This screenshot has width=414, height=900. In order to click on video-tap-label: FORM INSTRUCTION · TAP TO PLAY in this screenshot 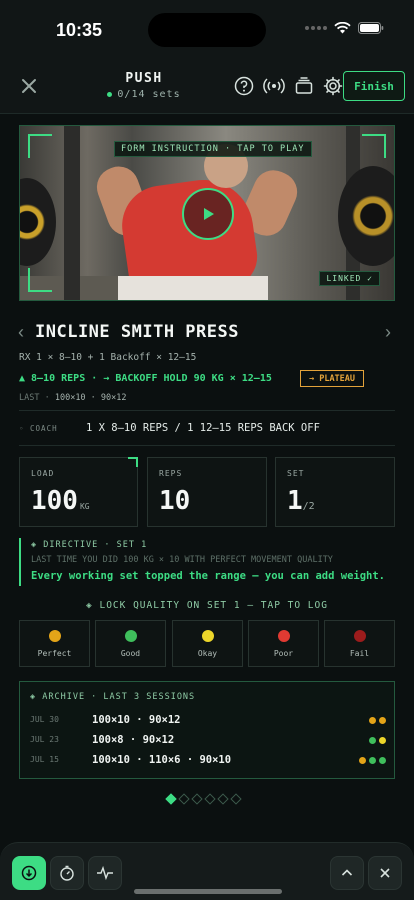, I will do `click(213, 149)`.